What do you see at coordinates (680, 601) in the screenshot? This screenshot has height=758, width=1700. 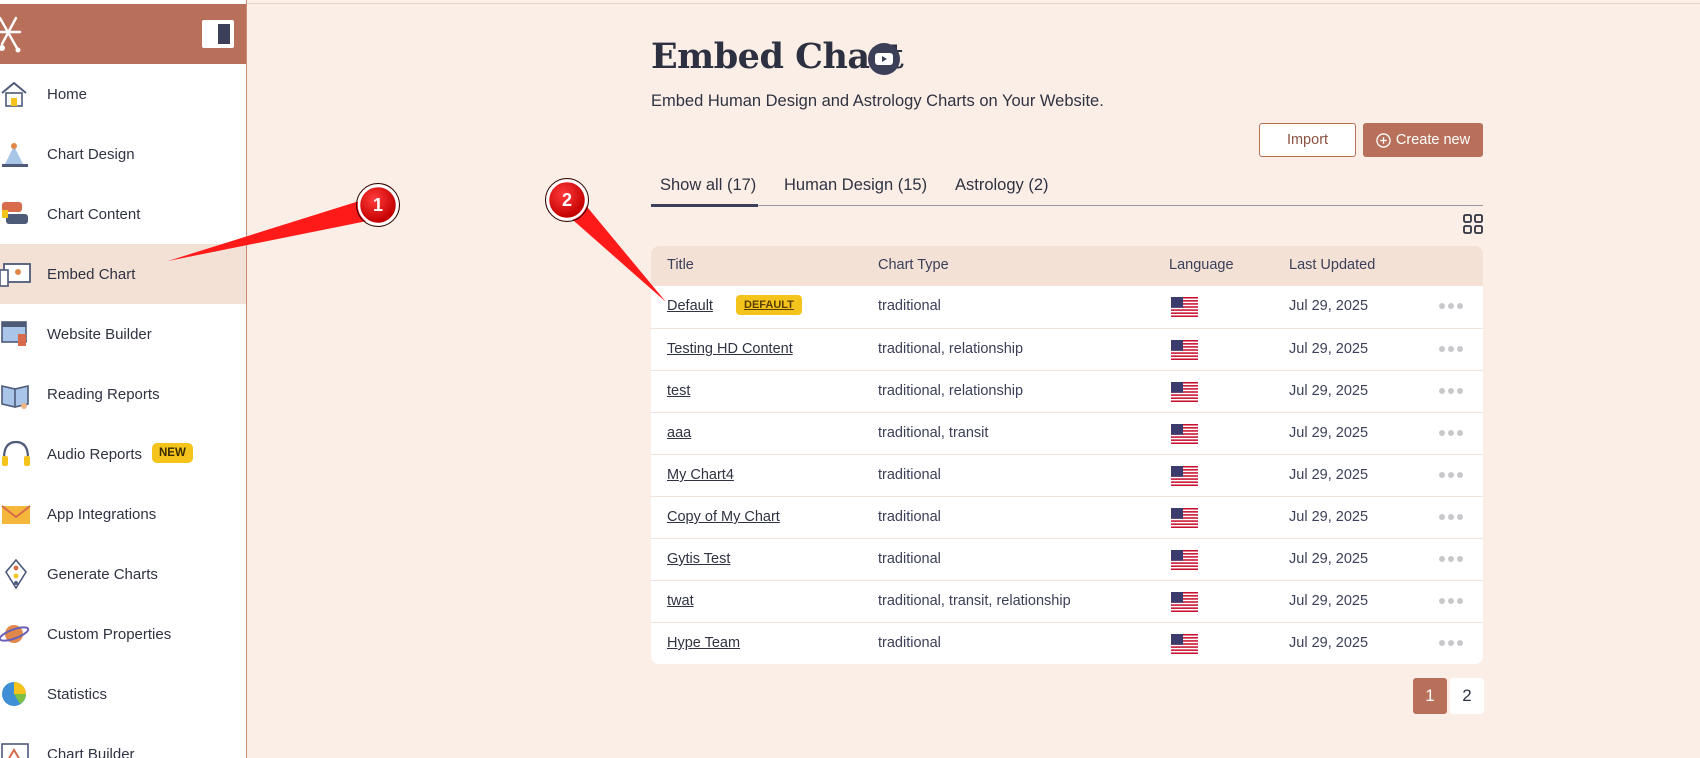 I see `chart-title-link: twat` at bounding box center [680, 601].